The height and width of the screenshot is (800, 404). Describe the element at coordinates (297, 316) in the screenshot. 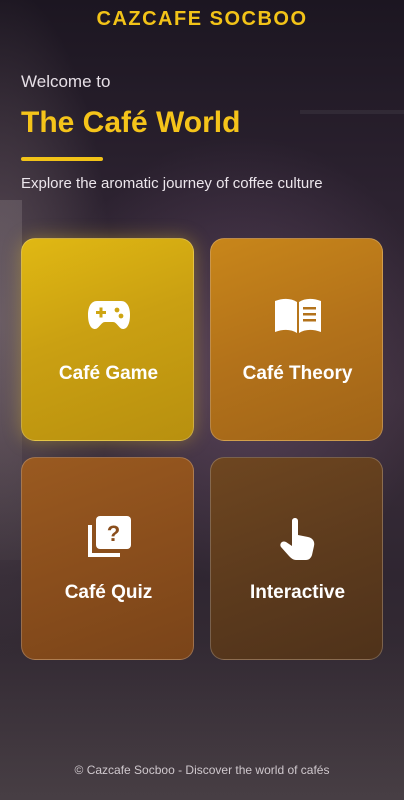

I see `open-book-icon` at that location.